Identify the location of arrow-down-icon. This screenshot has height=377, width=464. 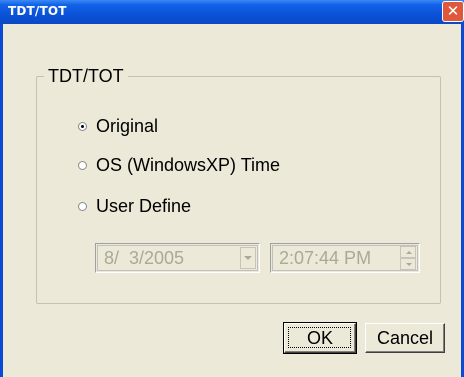
(409, 264).